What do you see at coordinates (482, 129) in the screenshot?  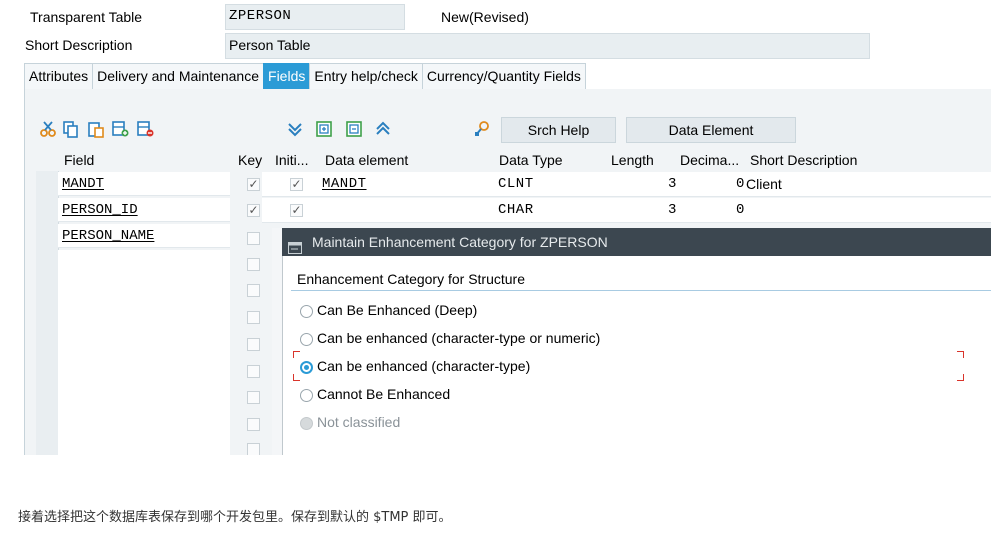 I see `search-help-icon` at bounding box center [482, 129].